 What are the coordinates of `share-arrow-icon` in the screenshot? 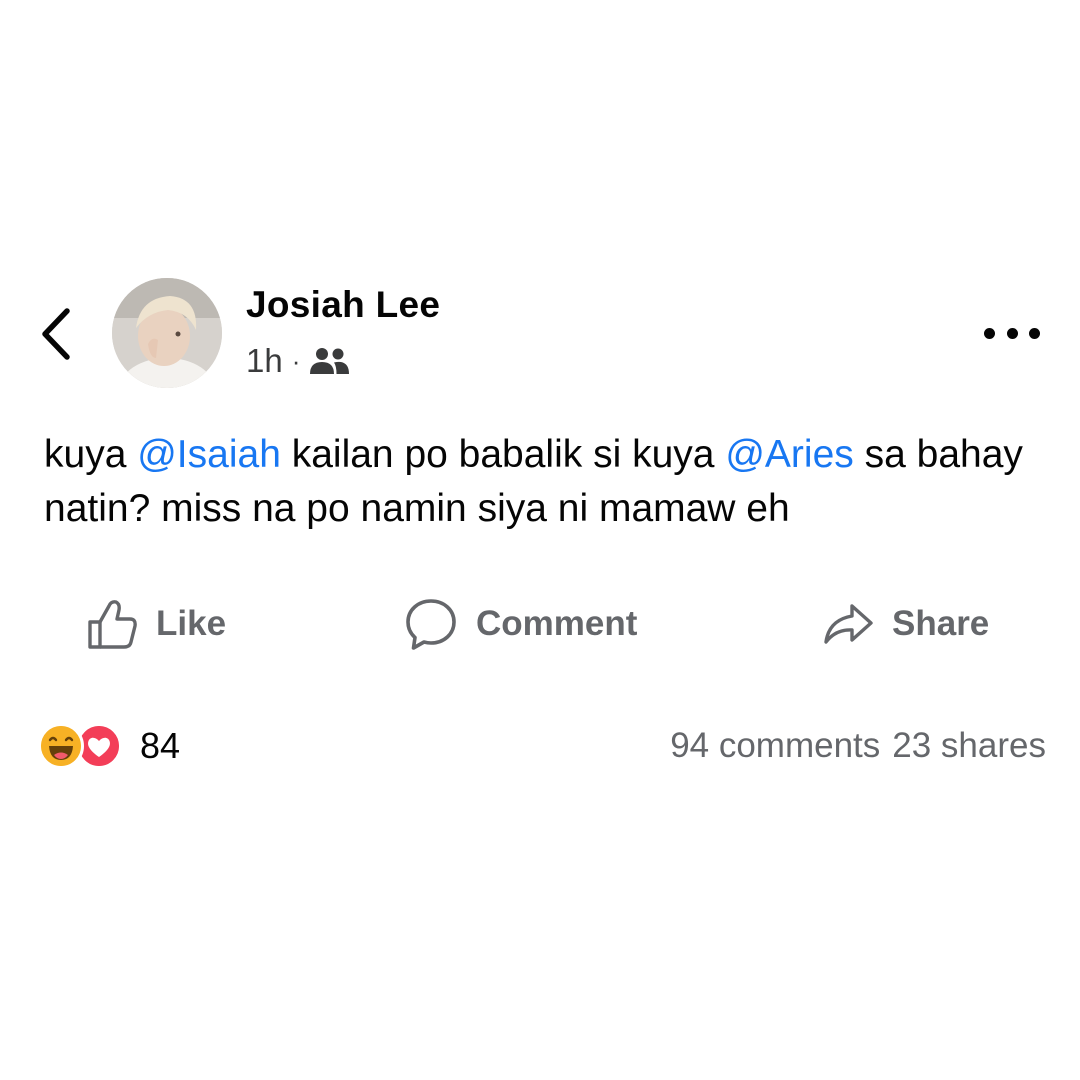 It's located at (848, 624).